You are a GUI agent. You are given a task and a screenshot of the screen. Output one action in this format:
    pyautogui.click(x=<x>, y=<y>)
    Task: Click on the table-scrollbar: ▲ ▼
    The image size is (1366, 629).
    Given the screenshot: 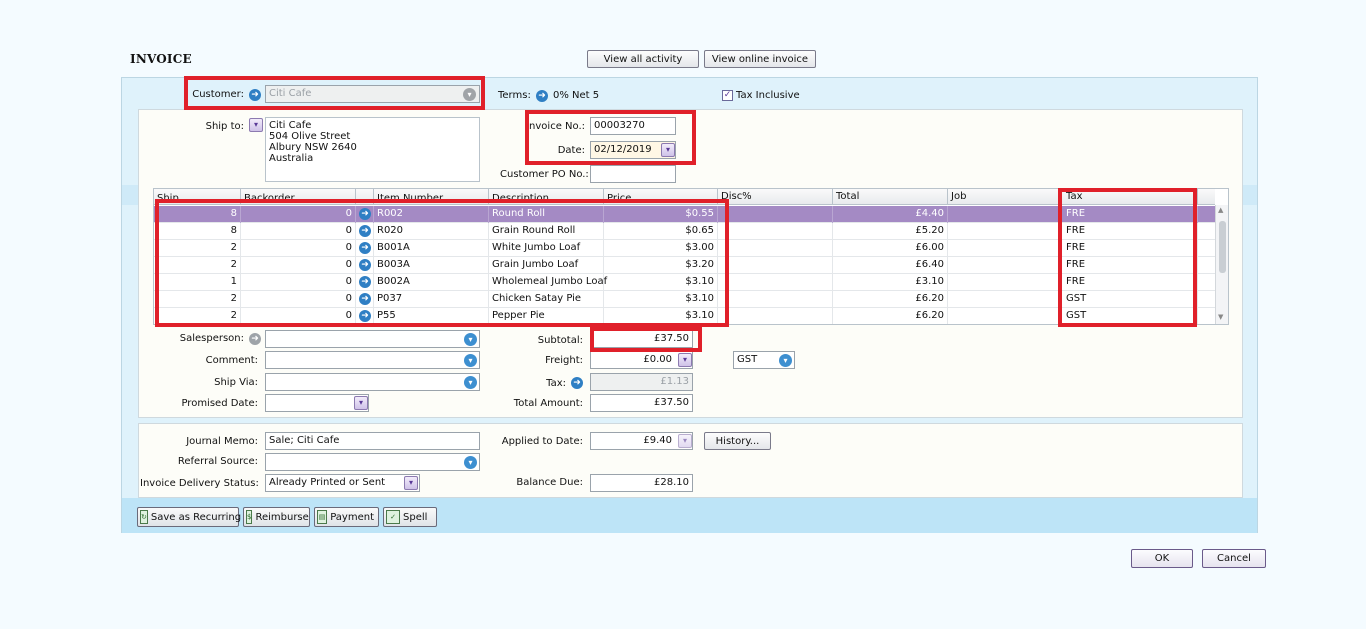 What is the action you would take?
    pyautogui.click(x=1221, y=264)
    